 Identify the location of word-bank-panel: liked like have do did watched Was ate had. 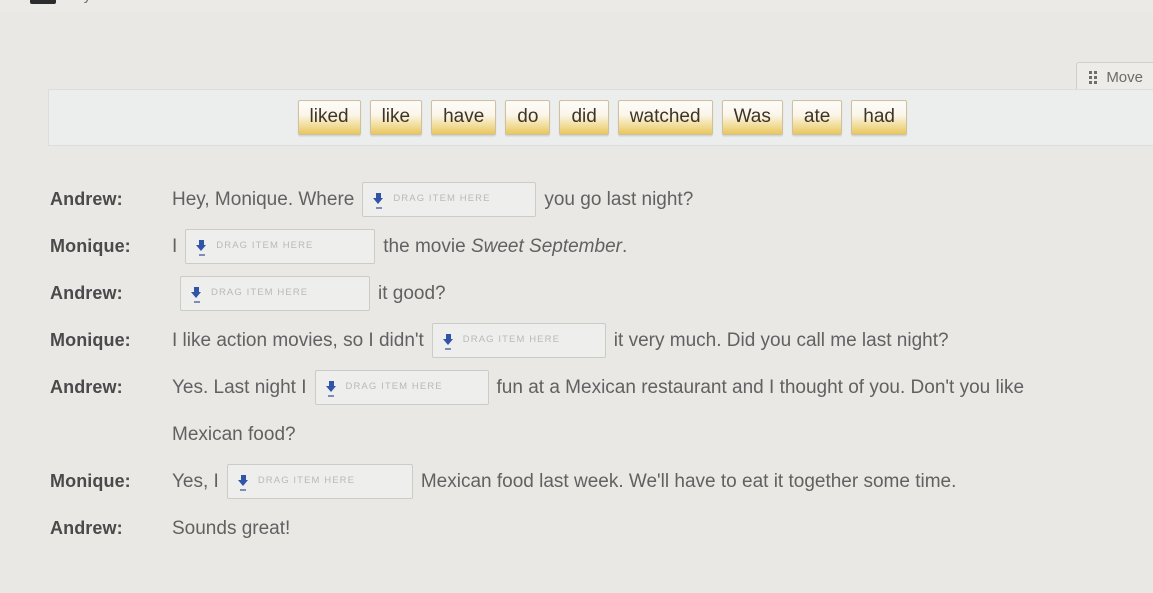
(600, 117).